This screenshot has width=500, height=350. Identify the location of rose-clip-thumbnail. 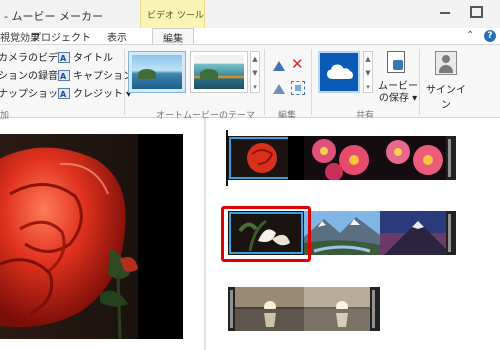
(266, 158).